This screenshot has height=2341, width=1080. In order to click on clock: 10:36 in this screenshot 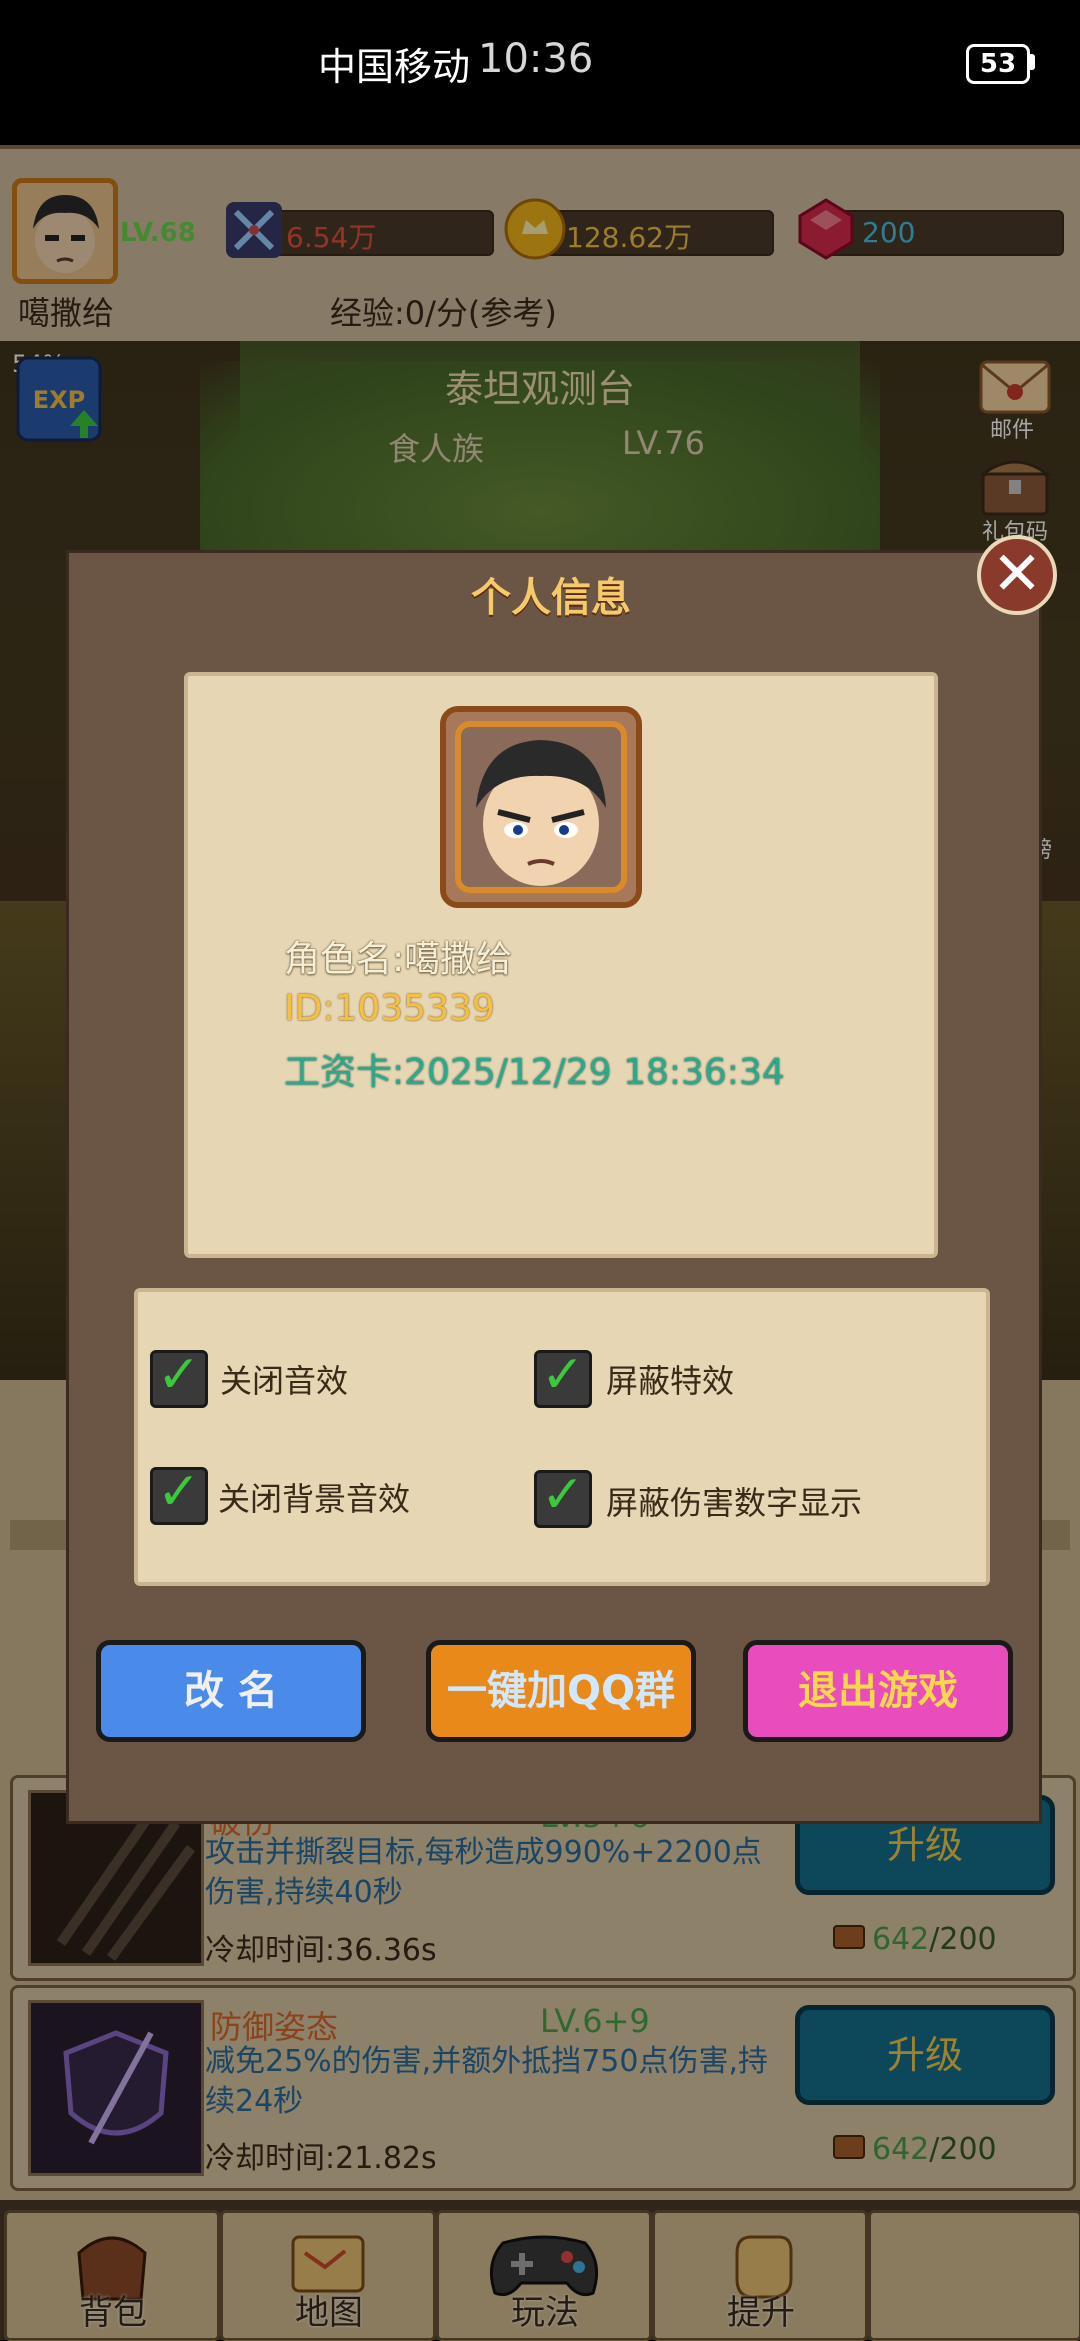, I will do `click(536, 59)`.